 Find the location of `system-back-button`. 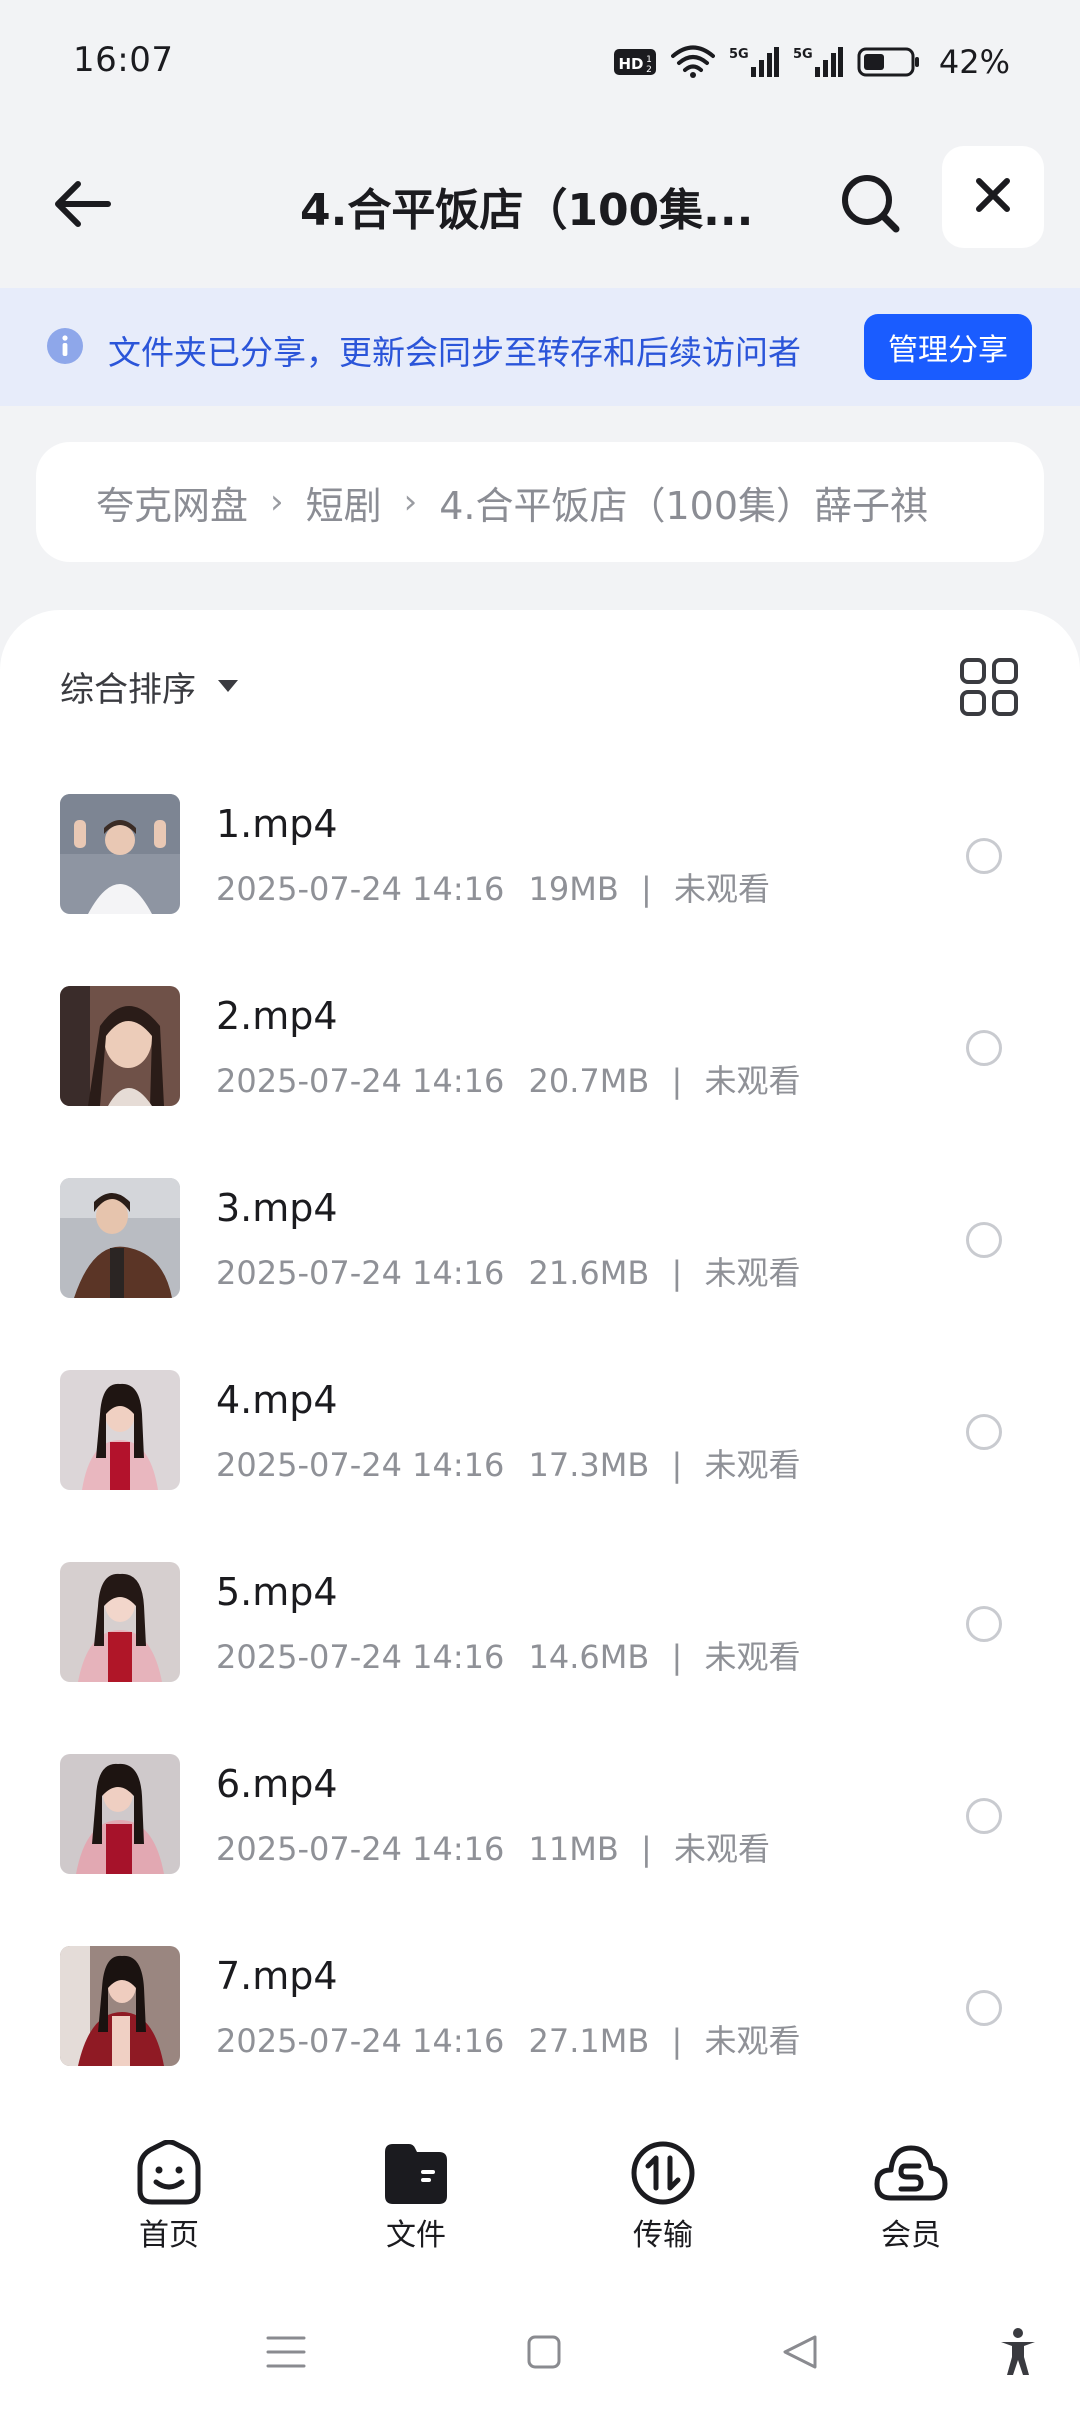

system-back-button is located at coordinates (800, 2354).